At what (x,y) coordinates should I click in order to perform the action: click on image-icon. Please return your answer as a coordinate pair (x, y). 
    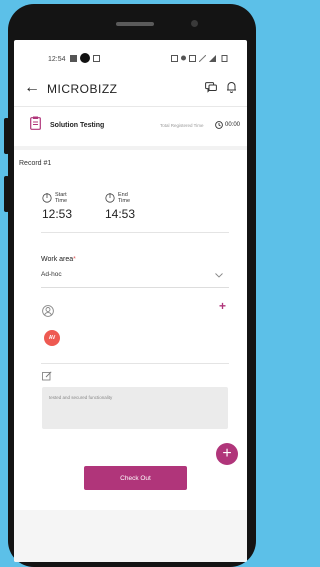
    Looking at the image, I should click on (96, 58).